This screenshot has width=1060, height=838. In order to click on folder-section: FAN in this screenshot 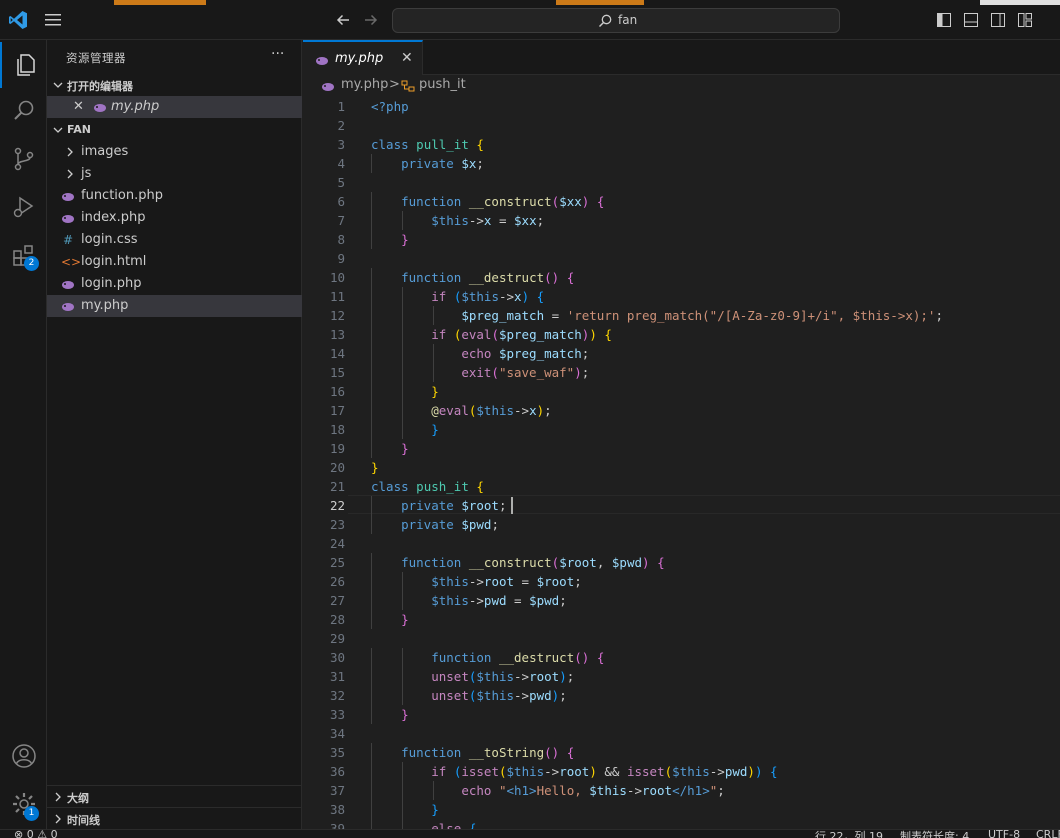, I will do `click(174, 130)`.